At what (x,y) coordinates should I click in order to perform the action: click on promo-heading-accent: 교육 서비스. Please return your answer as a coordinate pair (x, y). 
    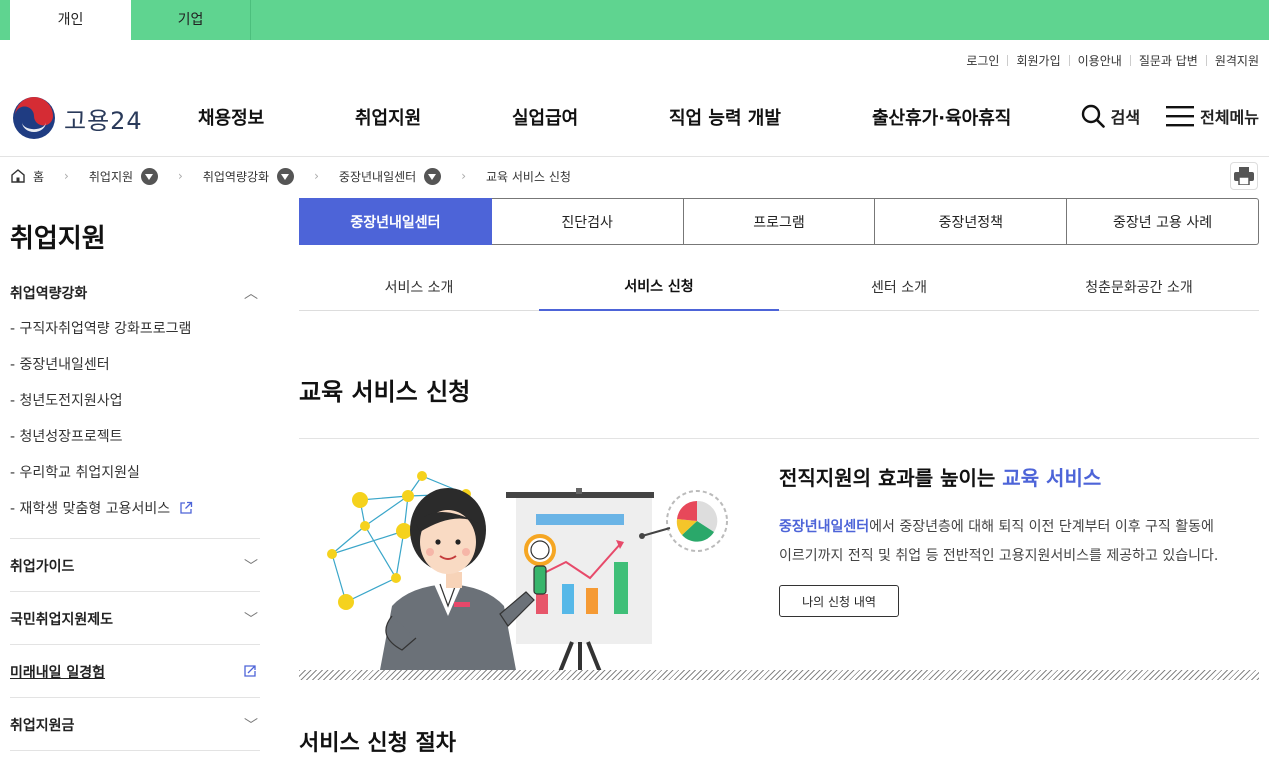
    Looking at the image, I should click on (1052, 478).